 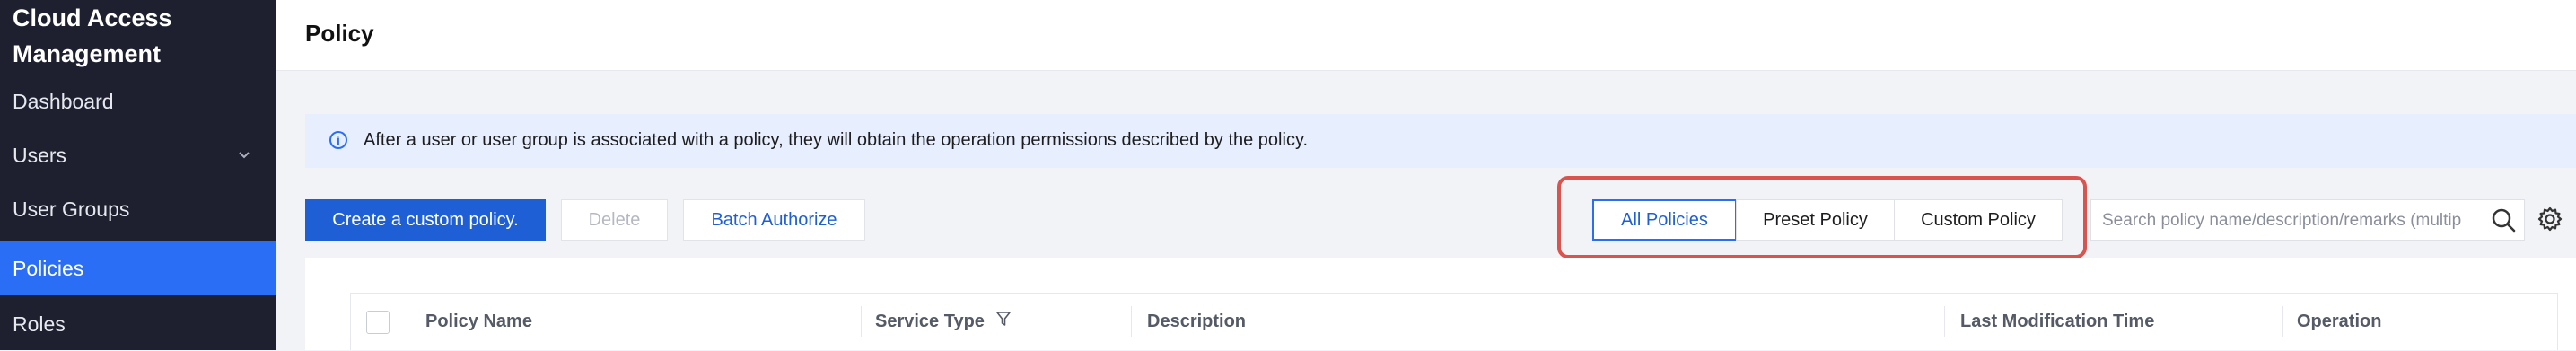 I want to click on batch-authorize-button: Batch Authorize, so click(x=774, y=220).